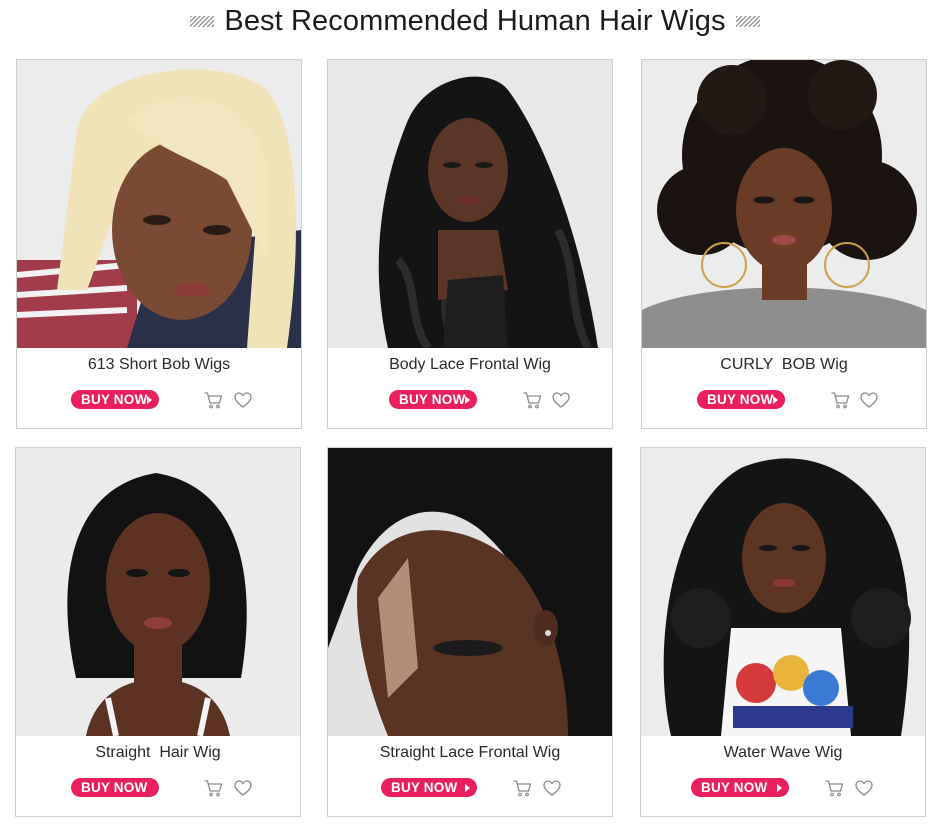 The height and width of the screenshot is (840, 950). I want to click on product-card: Straight Lace Frontal Wig BUY NOW, so click(470, 632).